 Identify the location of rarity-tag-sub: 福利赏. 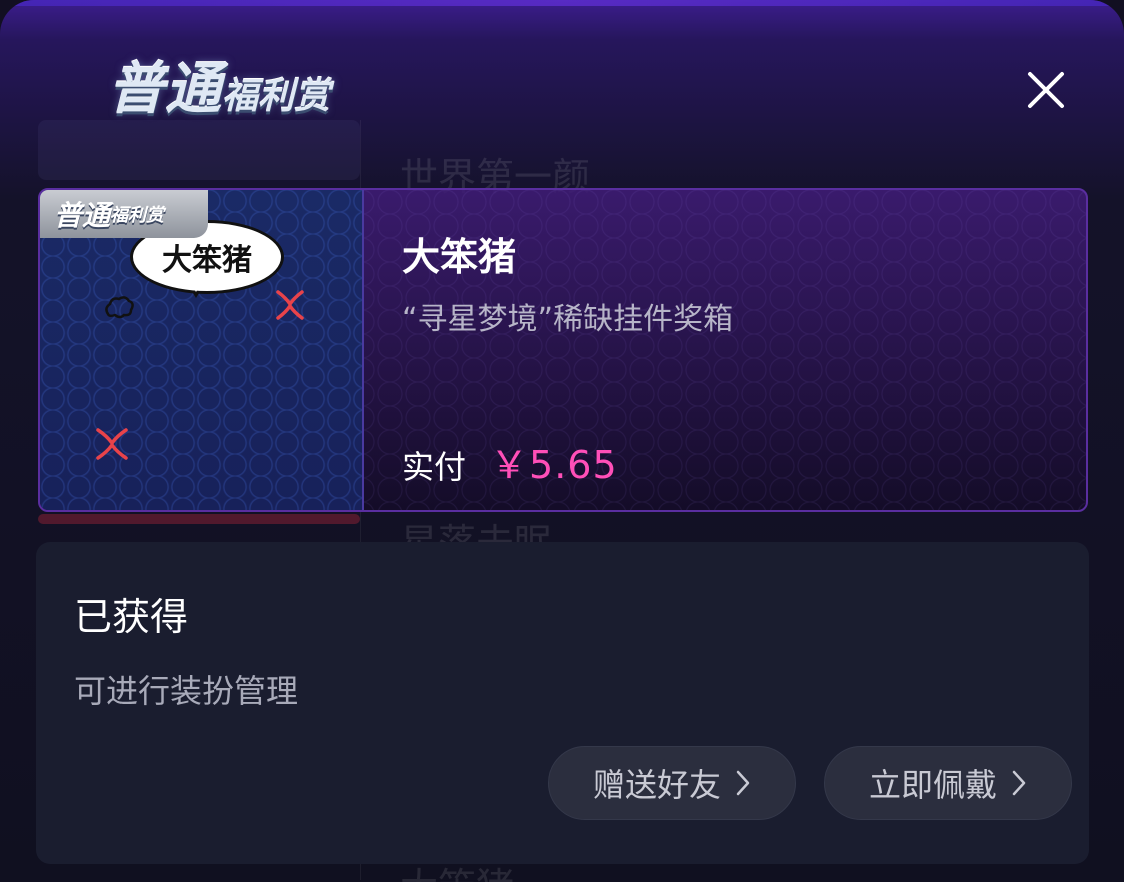
(137, 215).